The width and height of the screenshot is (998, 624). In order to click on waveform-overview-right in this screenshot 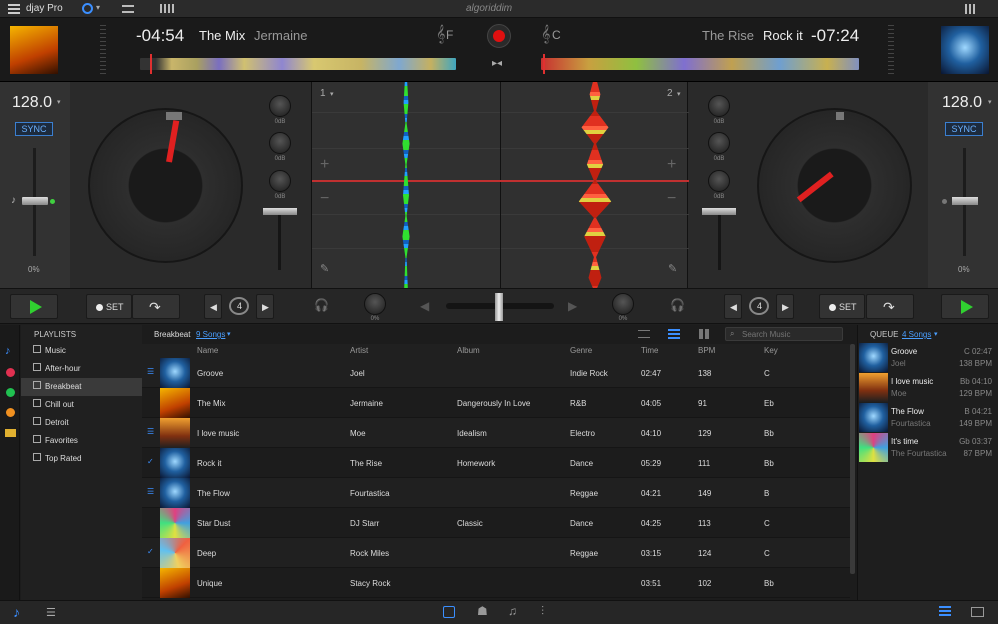, I will do `click(700, 64)`.